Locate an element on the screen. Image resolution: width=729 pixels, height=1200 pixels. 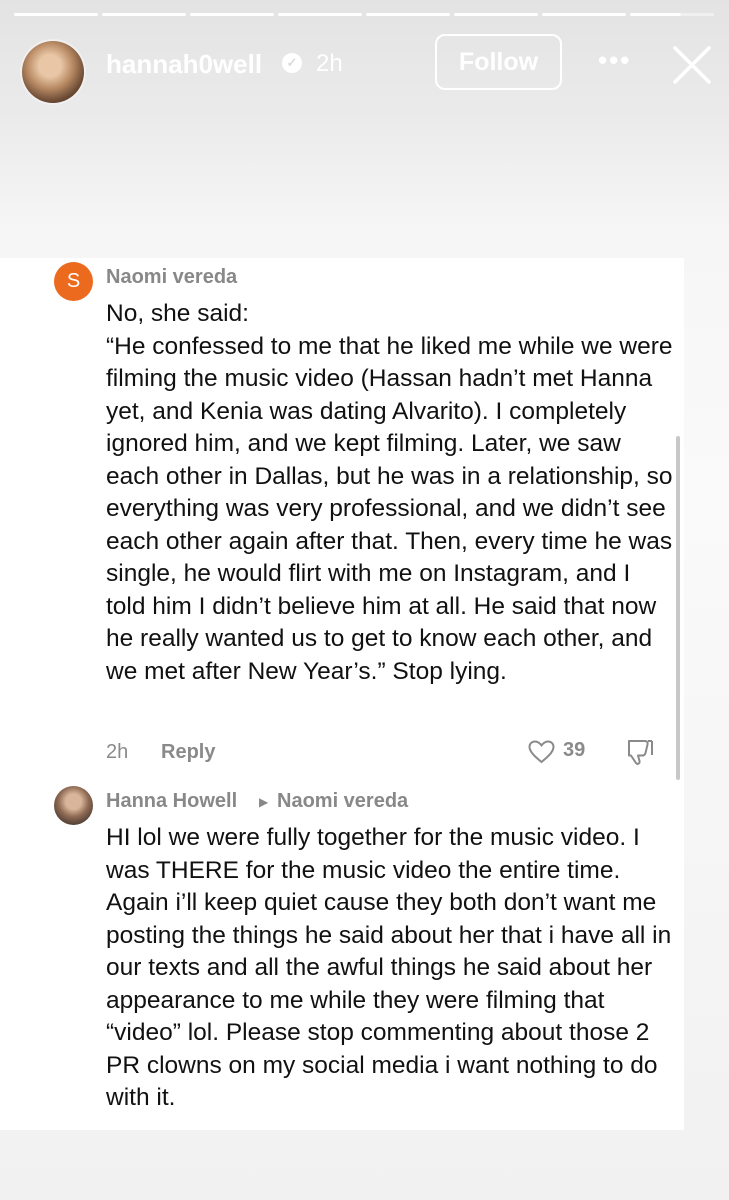
profile-avatar is located at coordinates (53, 72).